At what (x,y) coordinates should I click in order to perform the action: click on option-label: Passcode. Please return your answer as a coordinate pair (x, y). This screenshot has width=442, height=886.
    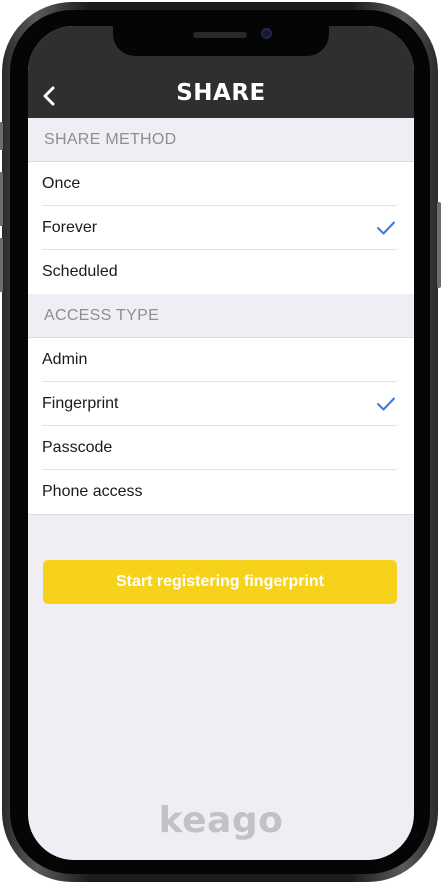
    Looking at the image, I should click on (77, 447).